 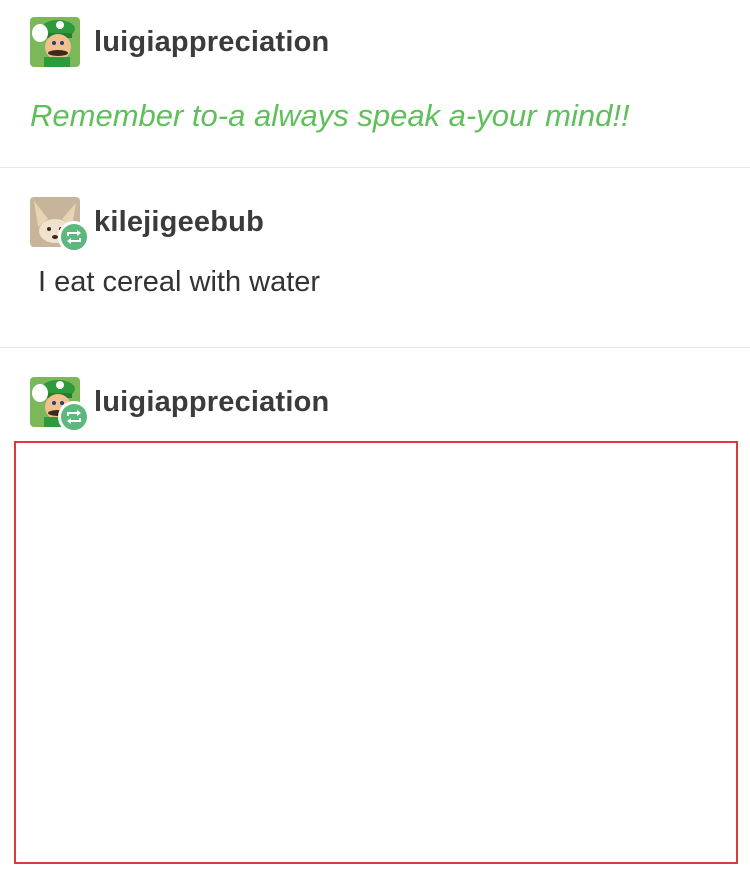 I want to click on username: kilejigeebub, so click(x=179, y=222).